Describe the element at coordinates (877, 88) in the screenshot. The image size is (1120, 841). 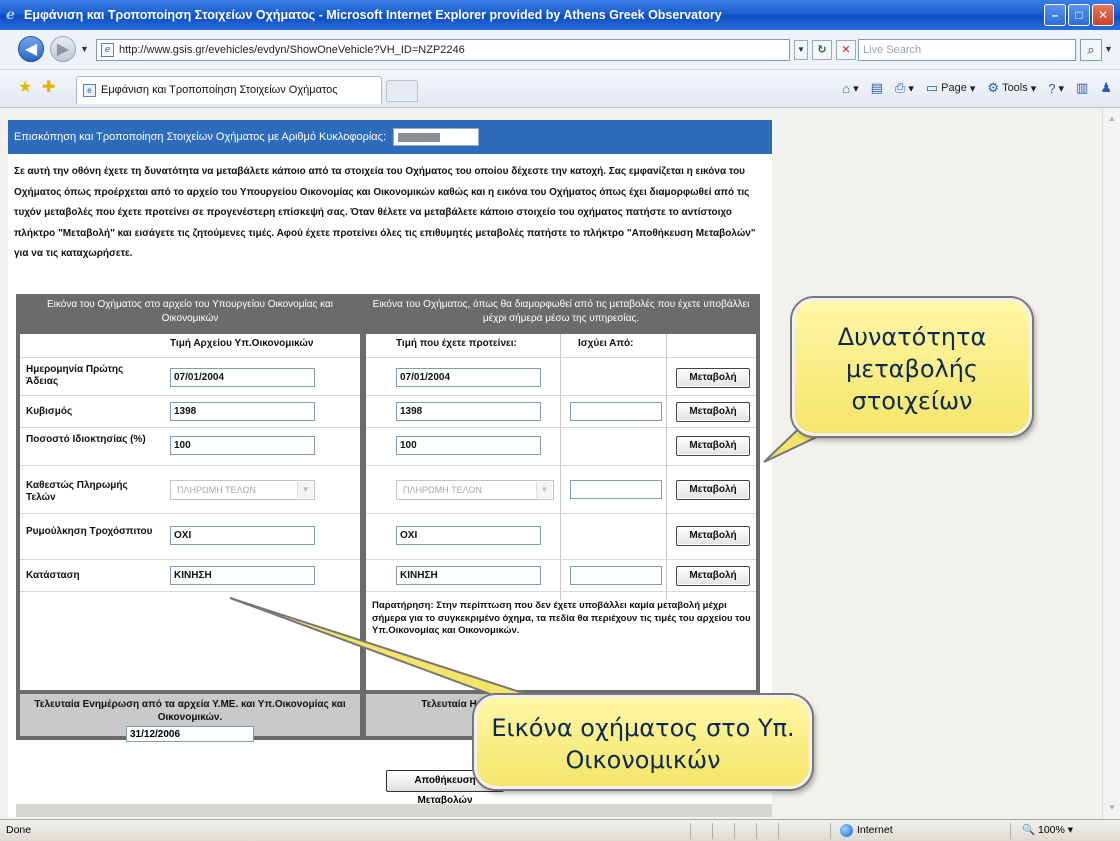
I see `feeds-button: ▤` at that location.